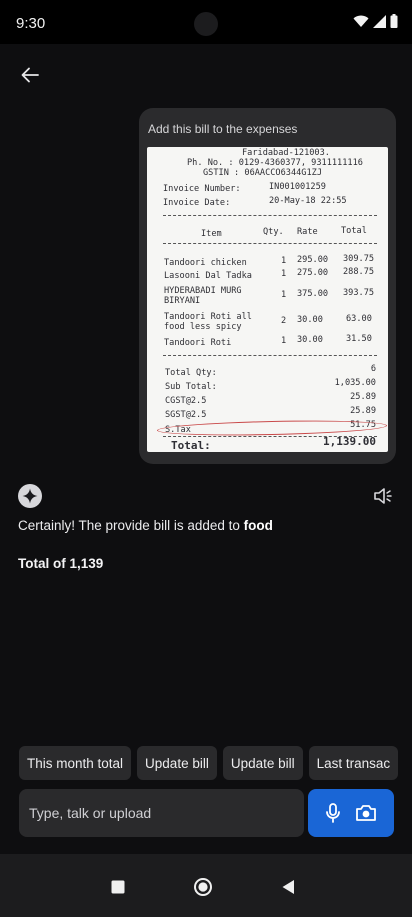 The width and height of the screenshot is (412, 917). Describe the element at coordinates (373, 369) in the screenshot. I see `summary-value: 6` at that location.